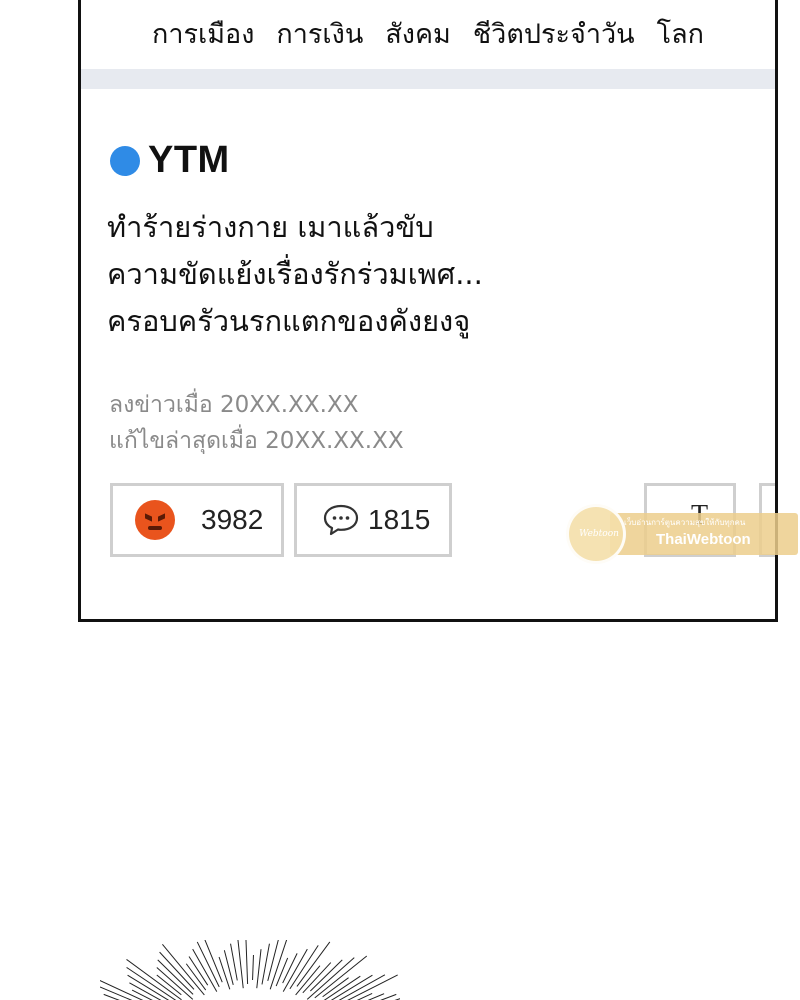 The image size is (800, 1000). Describe the element at coordinates (289, 321) in the screenshot. I see `headline-line: ครอบครัวนรกแตกของคังยงจู` at that location.